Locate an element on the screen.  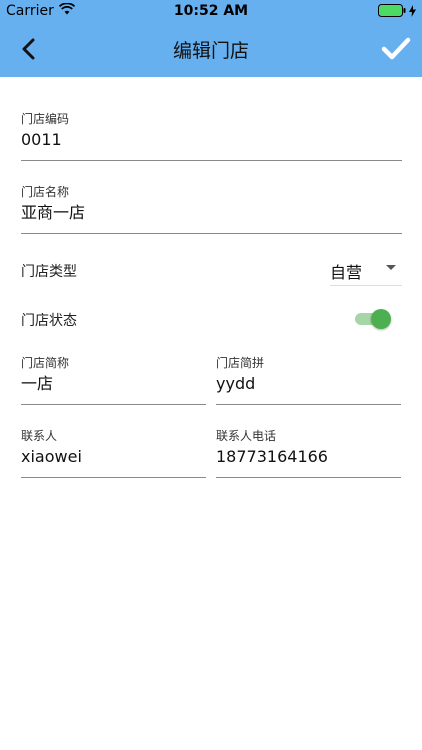
contact-underline is located at coordinates (113, 477).